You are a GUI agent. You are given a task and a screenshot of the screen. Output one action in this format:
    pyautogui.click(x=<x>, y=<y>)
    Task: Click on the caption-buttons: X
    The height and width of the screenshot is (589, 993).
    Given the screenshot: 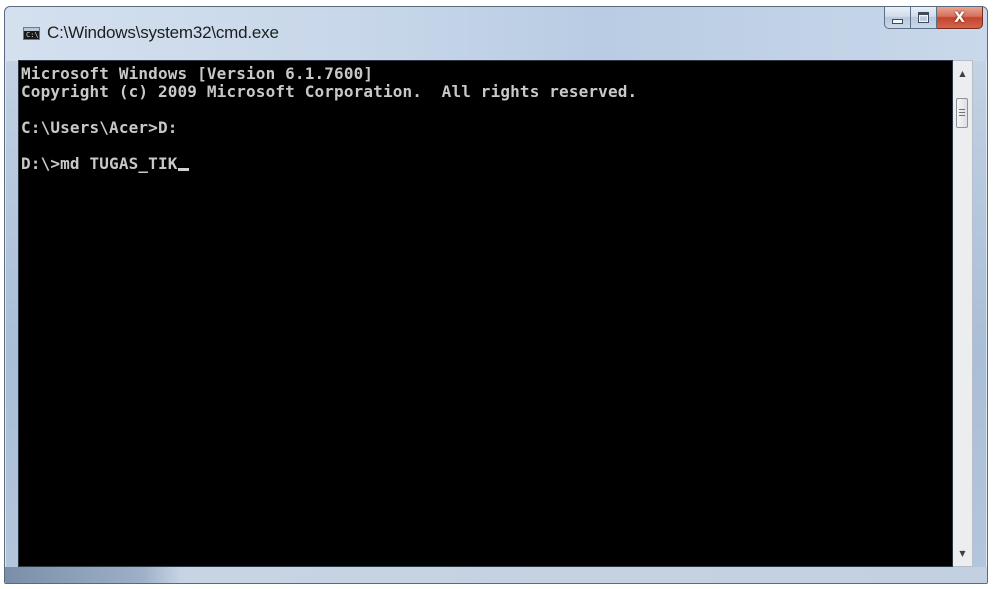 What is the action you would take?
    pyautogui.click(x=933, y=18)
    